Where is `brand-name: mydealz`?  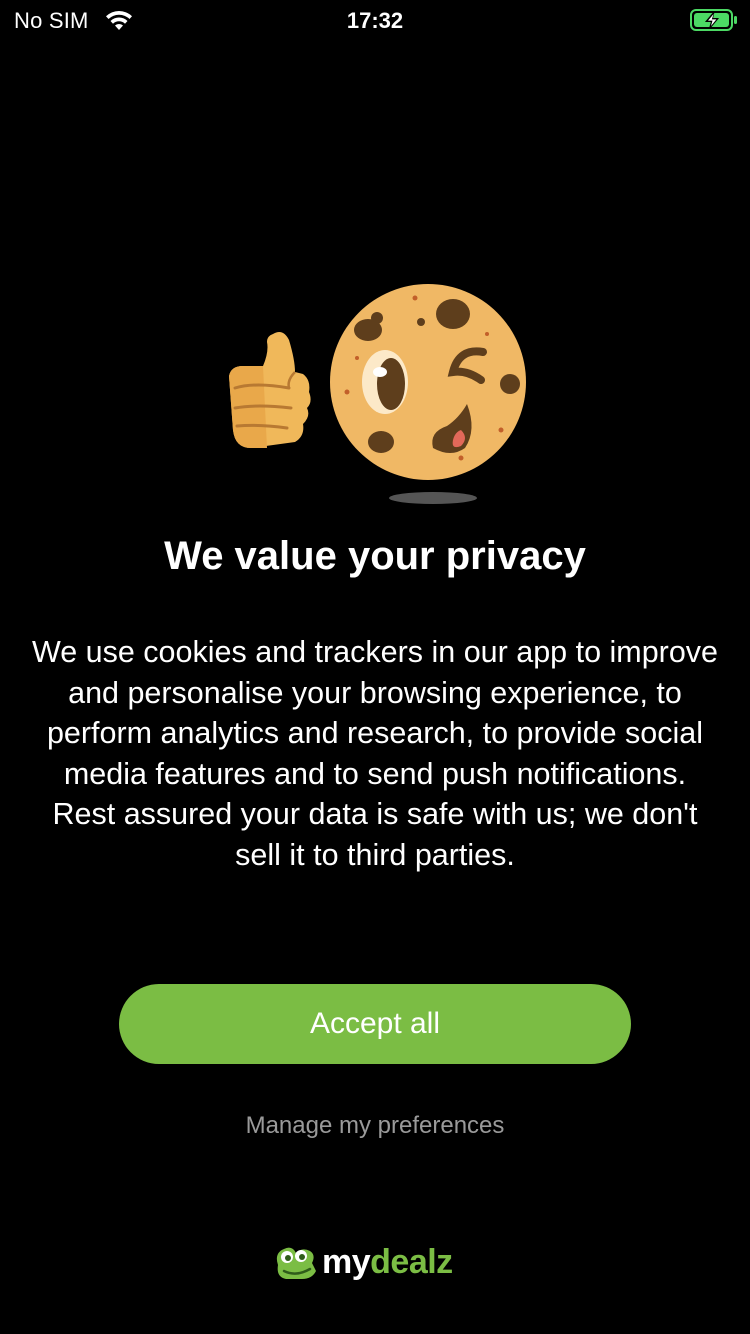
brand-name: mydealz is located at coordinates (387, 1262).